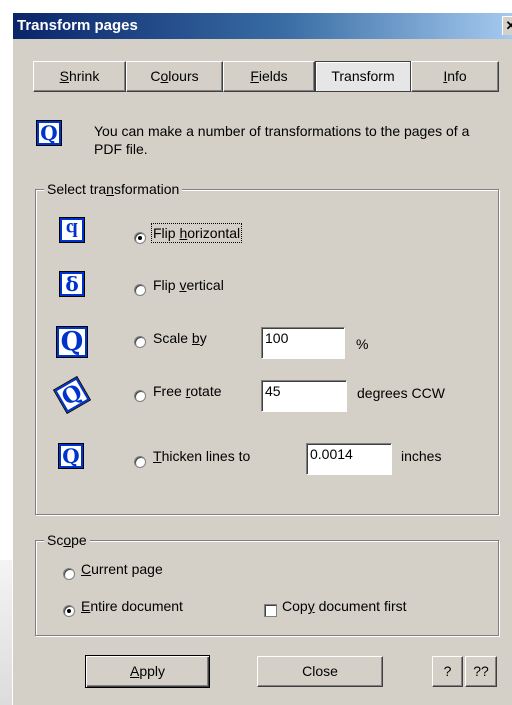 This screenshot has height=705, width=512. I want to click on scale-by-label: Scale by, so click(180, 338).